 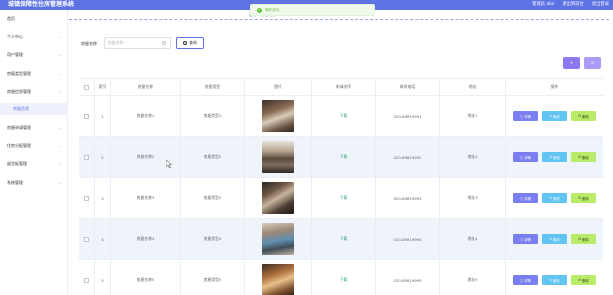 I want to click on sidebar-subitem-house-info: 房屋信息, so click(x=34, y=109).